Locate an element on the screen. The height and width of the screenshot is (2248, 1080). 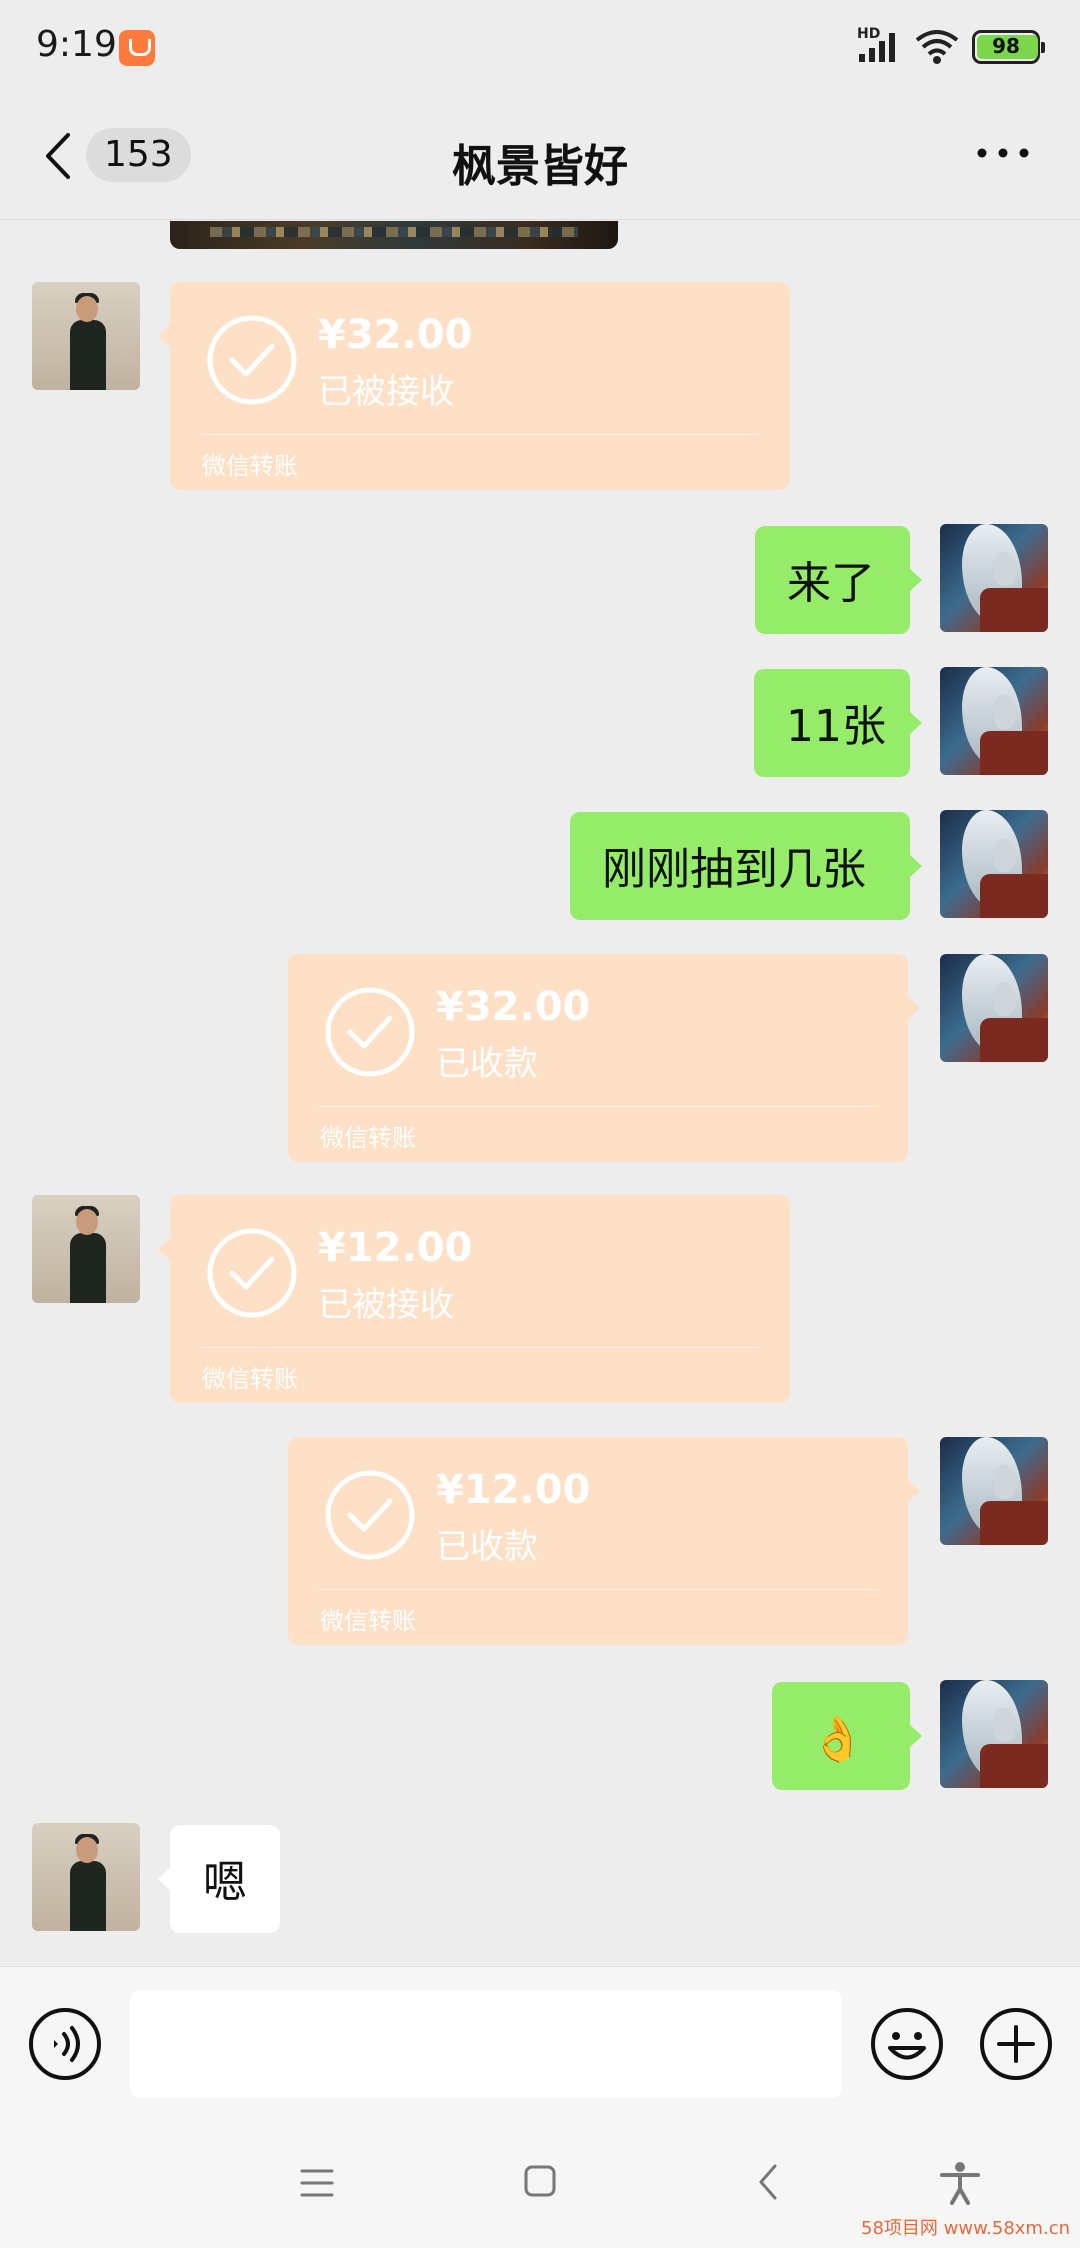
battery-icon: 98 is located at coordinates (1008, 47).